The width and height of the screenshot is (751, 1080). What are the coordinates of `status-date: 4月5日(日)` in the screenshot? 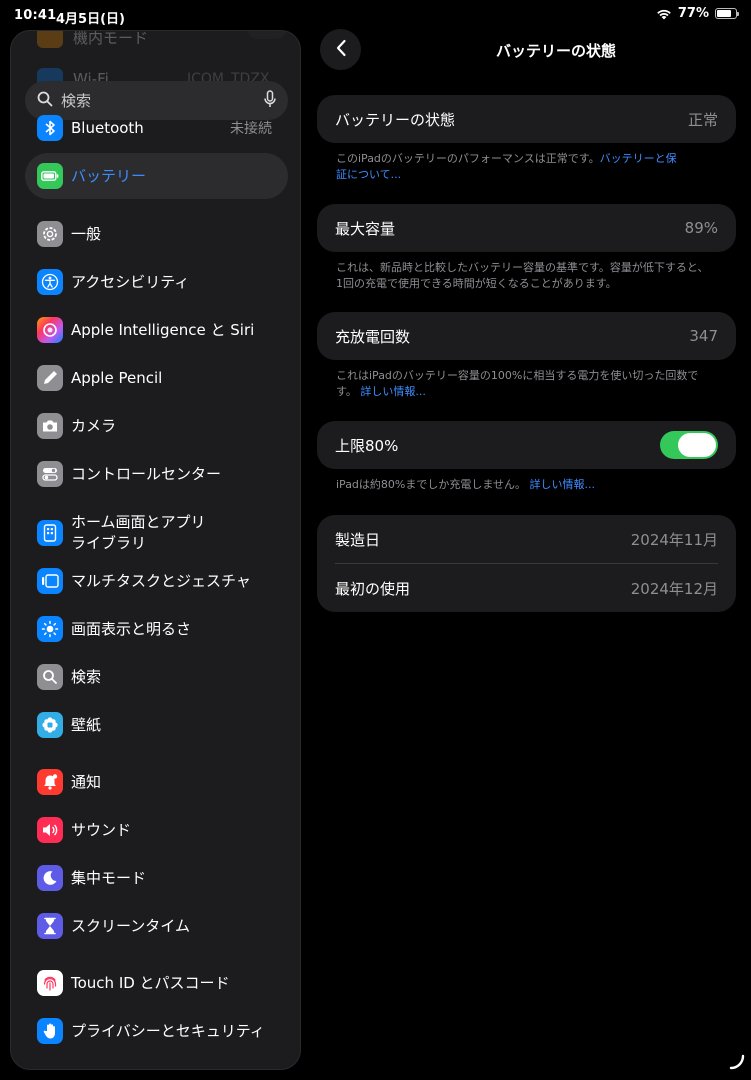 It's located at (90, 19).